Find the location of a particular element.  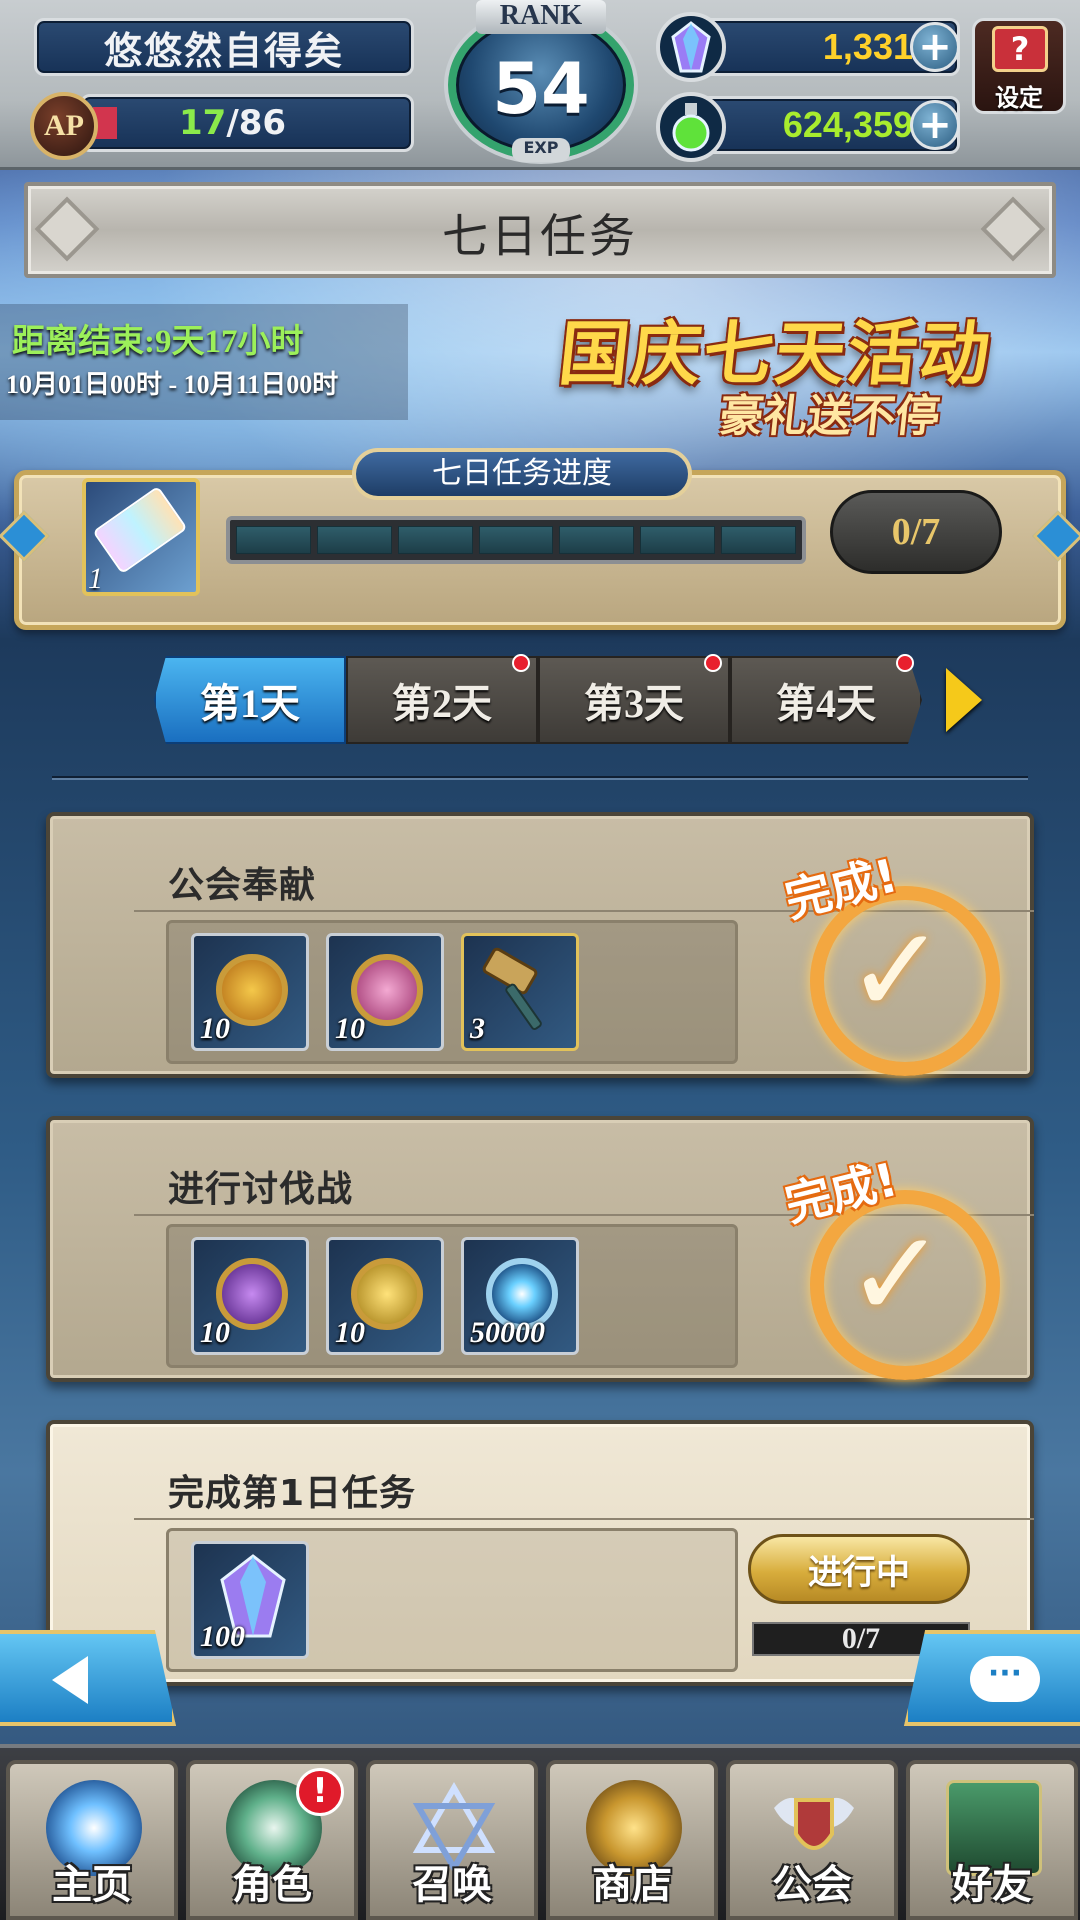

progress-count: 0/7 is located at coordinates (916, 532).